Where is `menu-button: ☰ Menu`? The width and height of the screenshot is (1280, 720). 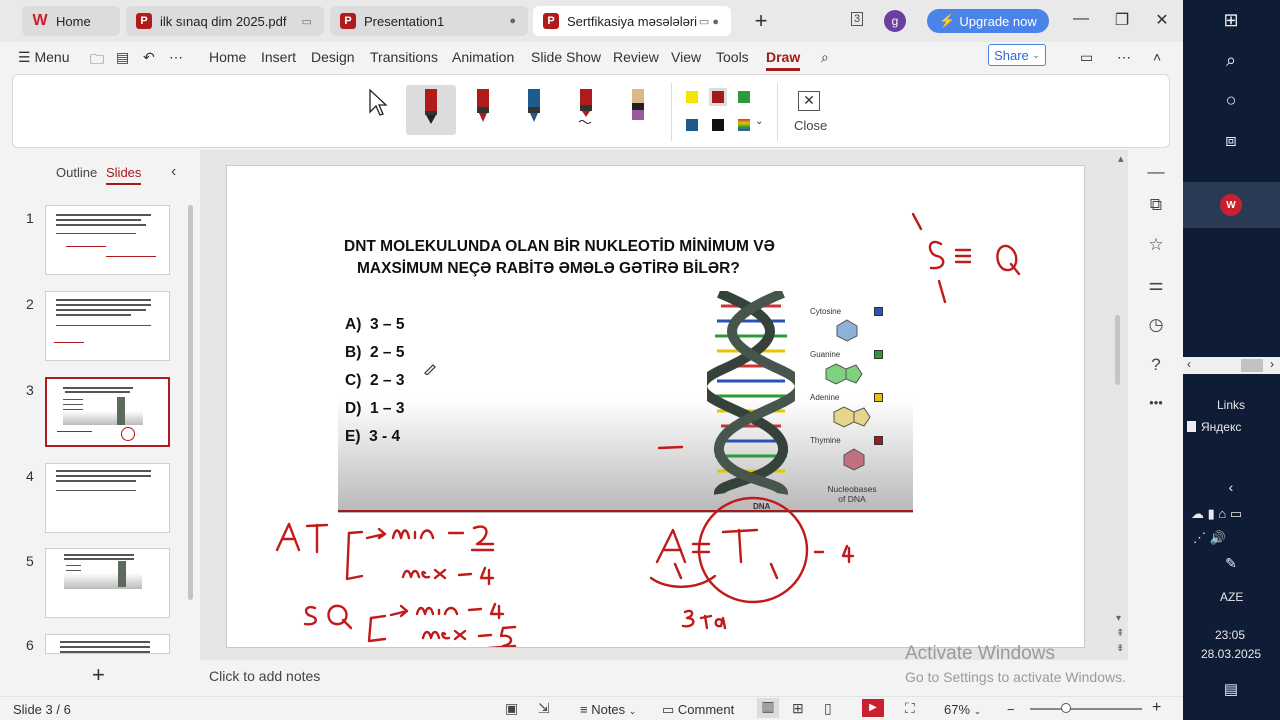
menu-button: ☰ Menu is located at coordinates (43, 57).